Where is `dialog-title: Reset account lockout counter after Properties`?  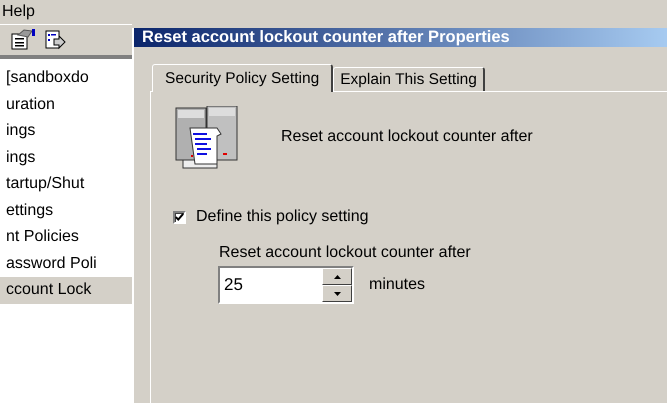
dialog-title: Reset account lockout counter after Properties is located at coordinates (400, 37).